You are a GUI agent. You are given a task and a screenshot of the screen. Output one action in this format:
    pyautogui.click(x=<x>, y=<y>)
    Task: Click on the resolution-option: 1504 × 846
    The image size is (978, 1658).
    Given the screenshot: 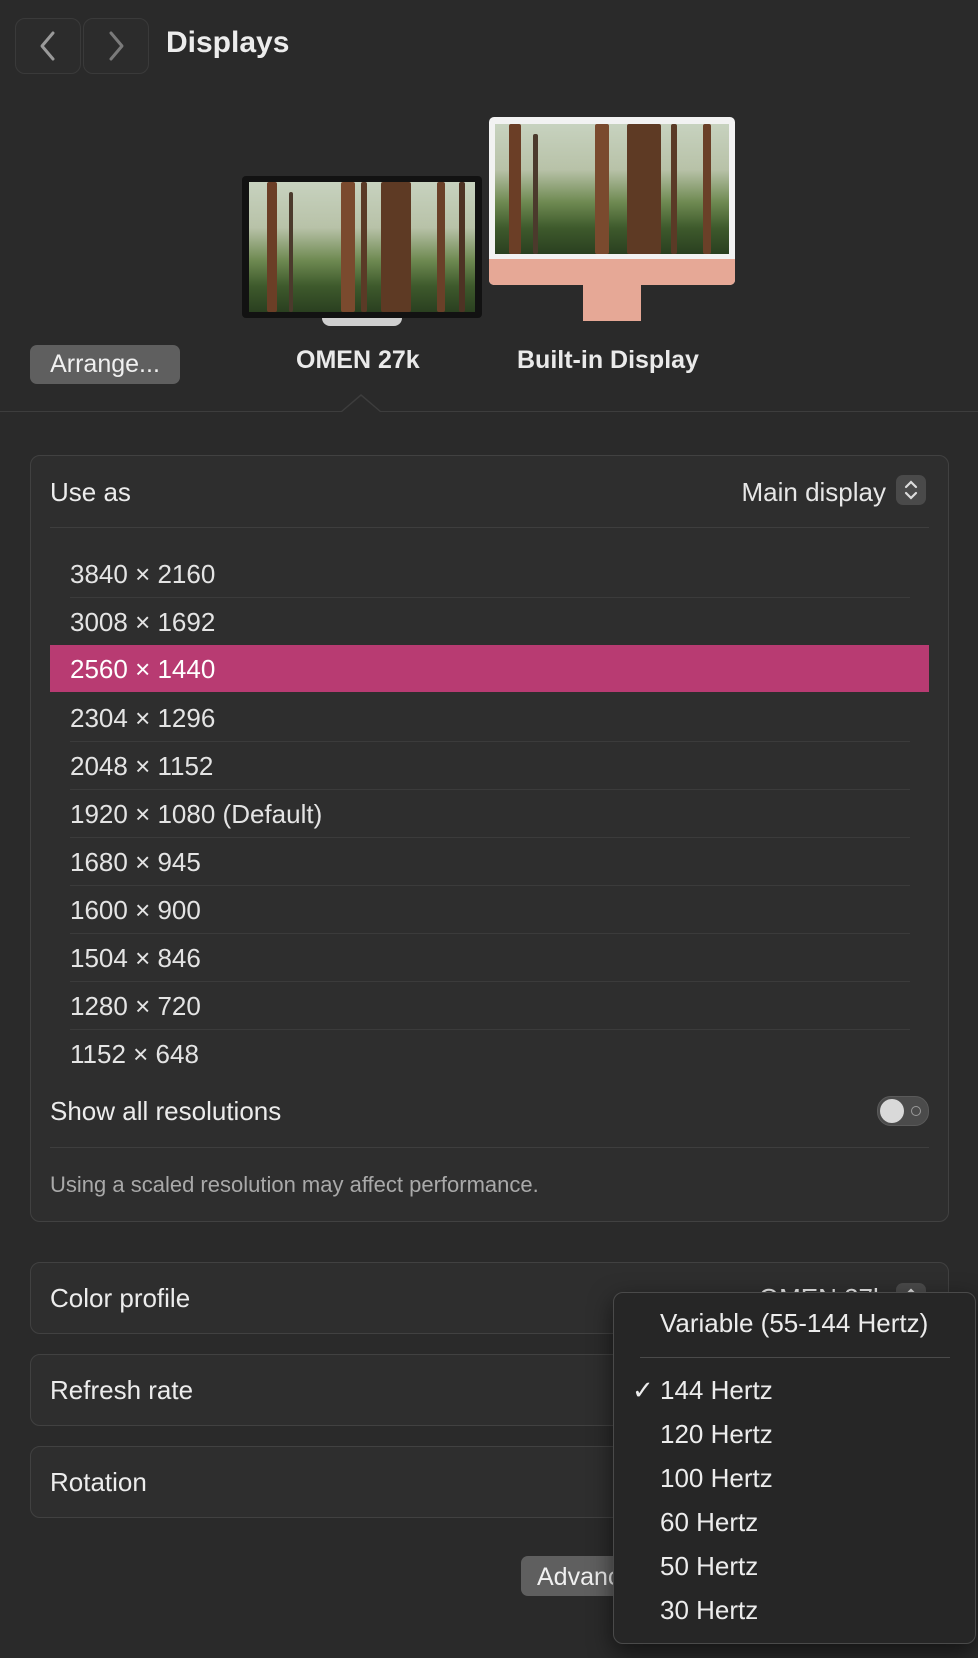 What is the action you would take?
    pyautogui.click(x=489, y=957)
    